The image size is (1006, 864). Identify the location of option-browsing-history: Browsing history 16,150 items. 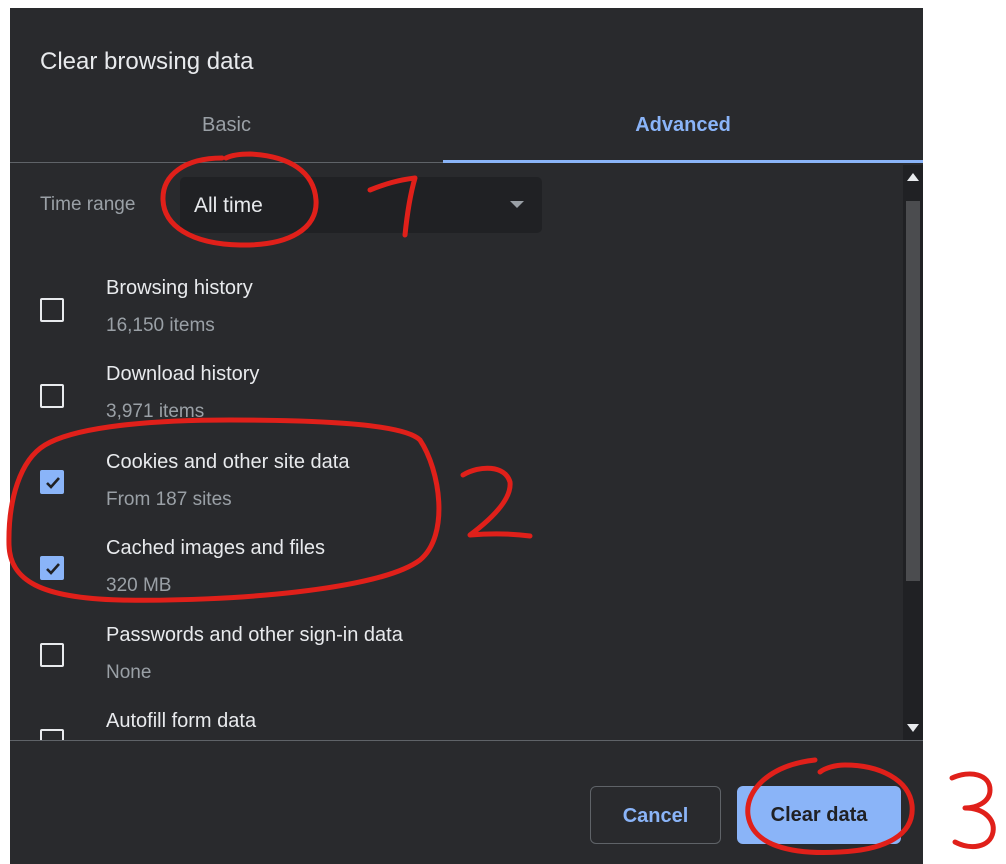
(456, 306).